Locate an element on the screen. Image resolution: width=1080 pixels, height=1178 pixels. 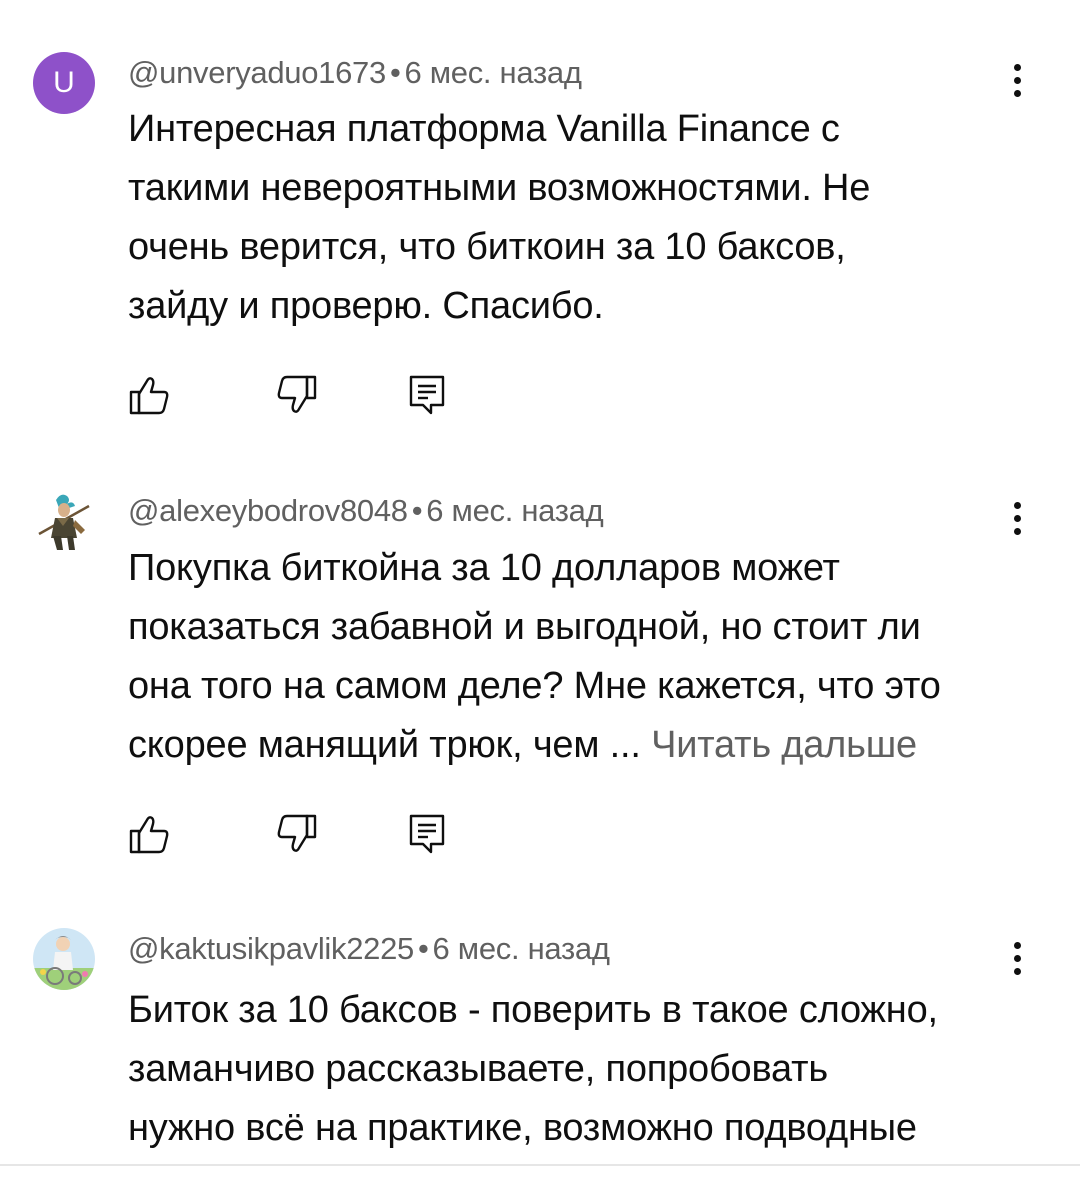
comment-meta: @alexeybodrov8048 • 6 мес. назад is located at coordinates (366, 511).